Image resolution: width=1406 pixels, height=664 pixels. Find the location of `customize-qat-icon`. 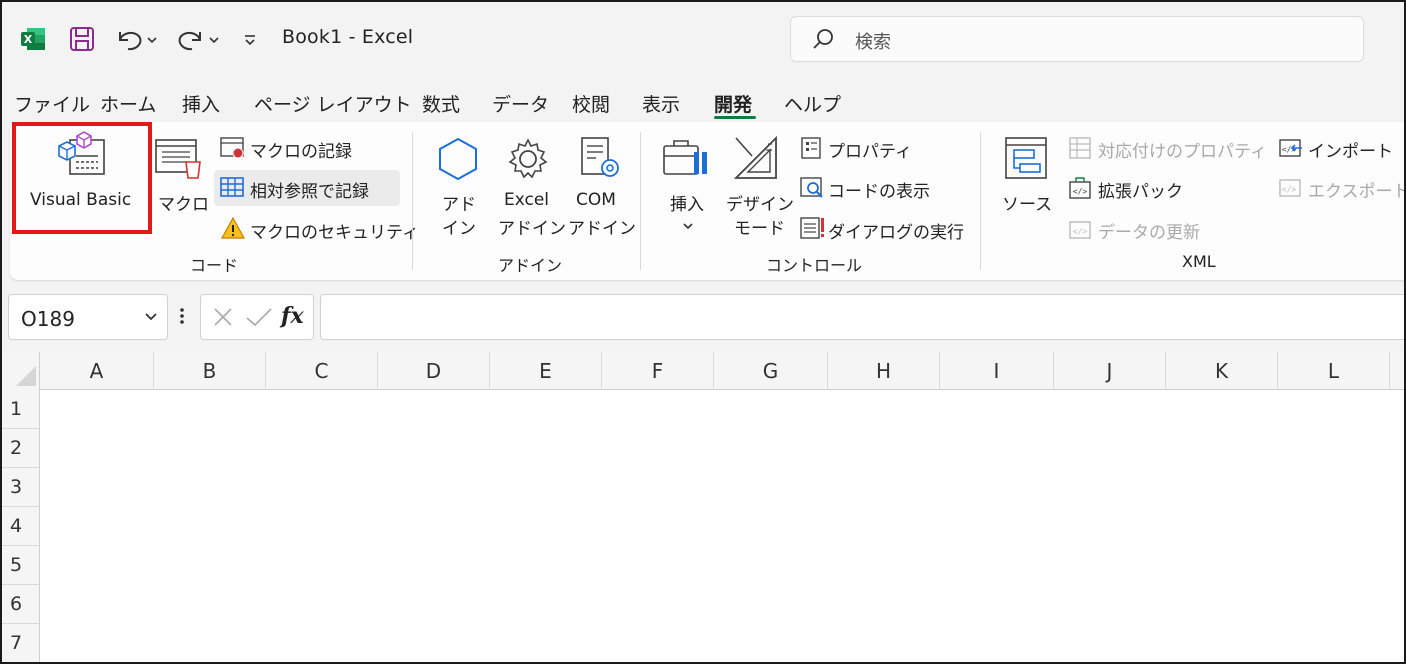

customize-qat-icon is located at coordinates (250, 39).